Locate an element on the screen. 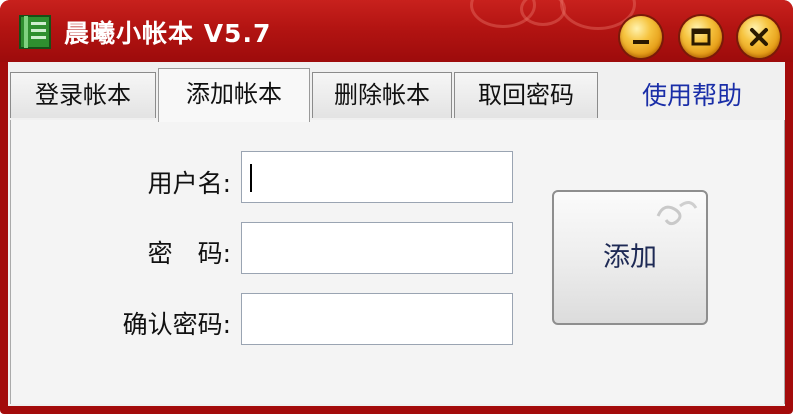 The width and height of the screenshot is (793, 414). window-title: 晨曦小帐本 V5.7 is located at coordinates (168, 33).